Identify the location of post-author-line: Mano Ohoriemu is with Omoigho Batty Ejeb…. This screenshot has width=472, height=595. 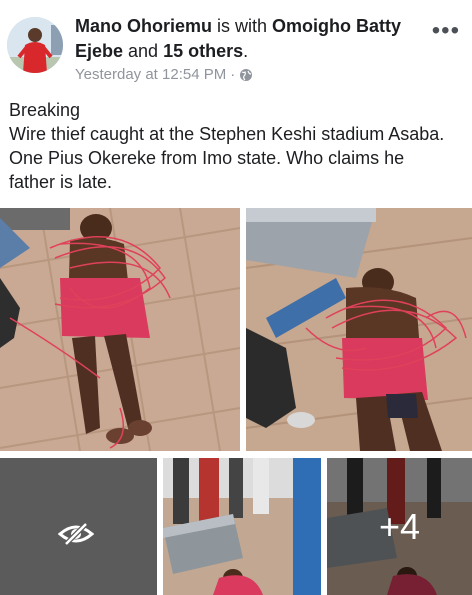
(250, 39).